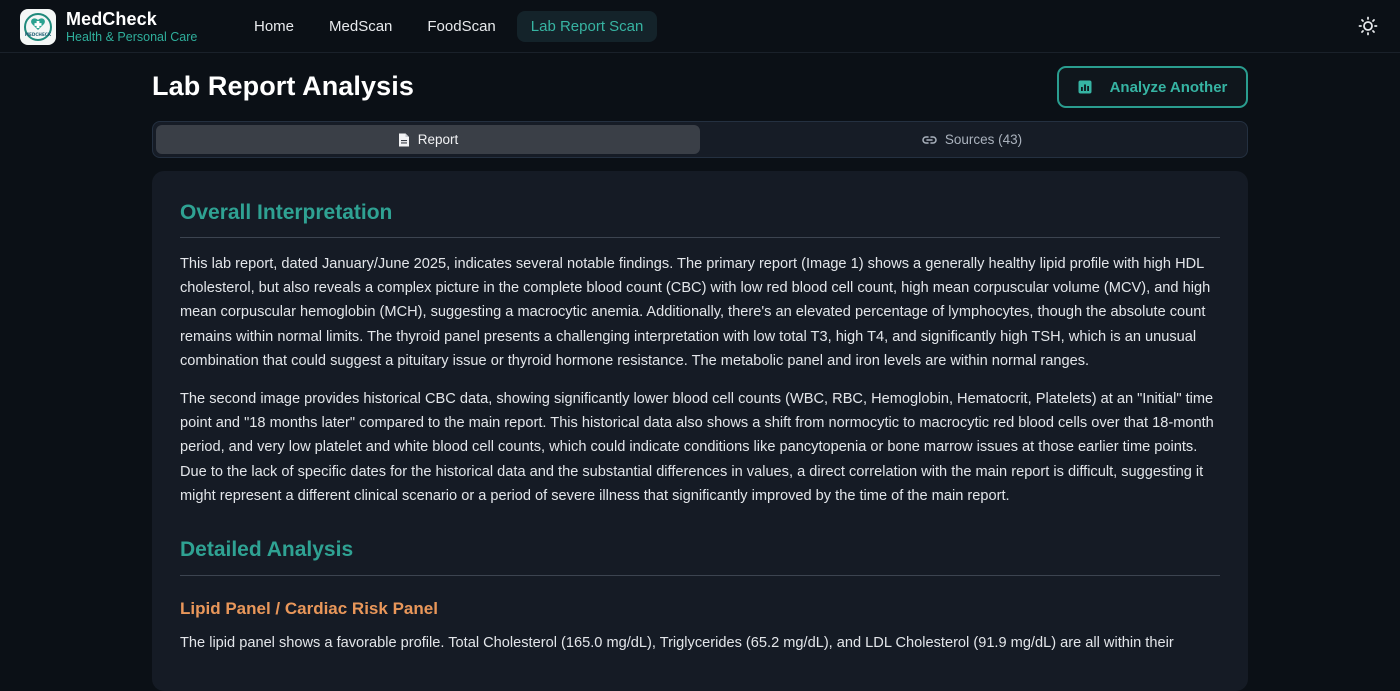  I want to click on sun-icon, so click(1368, 26).